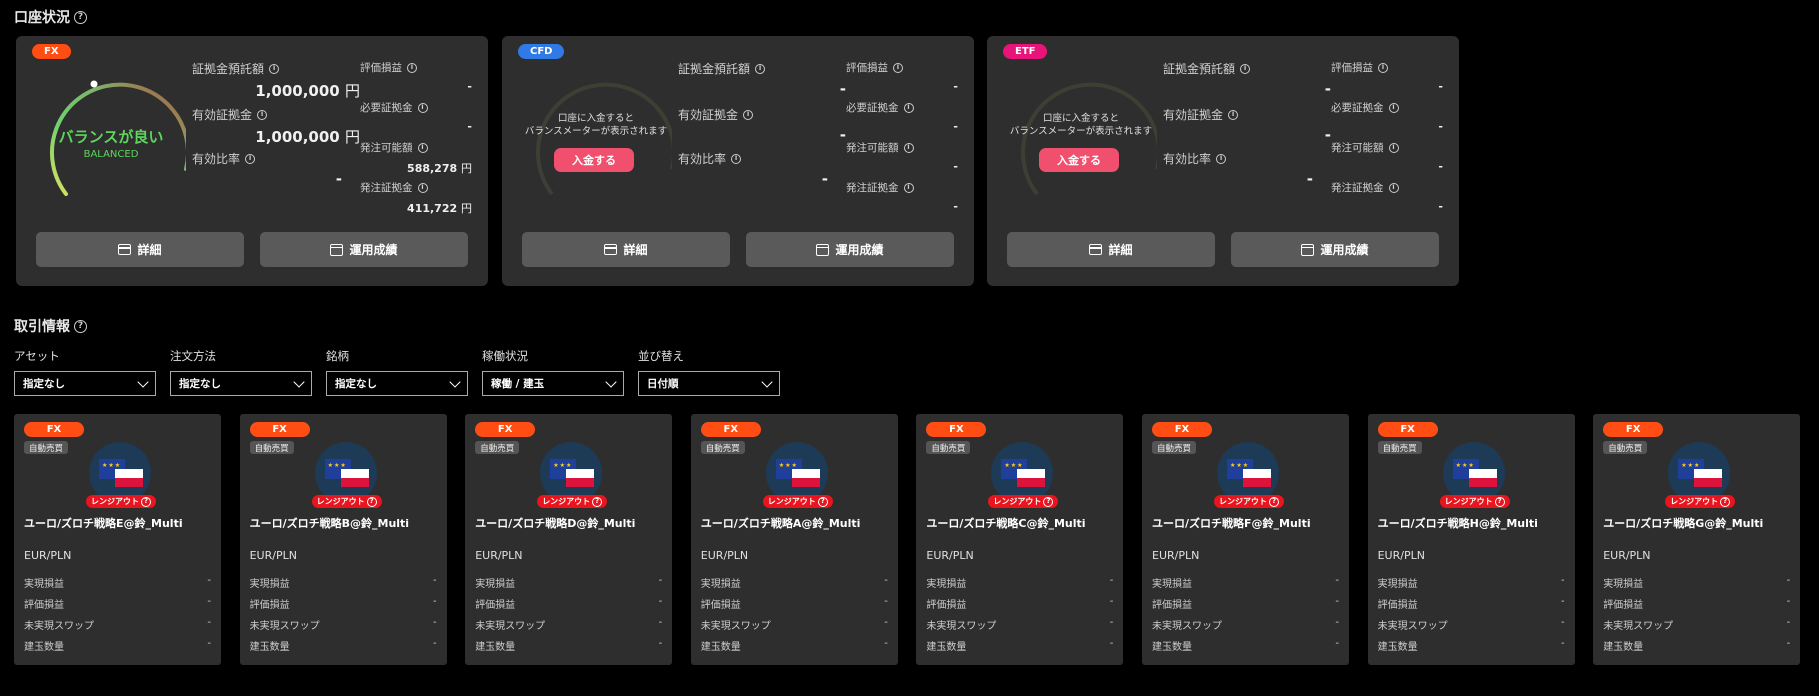 This screenshot has height=696, width=1819. I want to click on account-section-title-text: 口座状況, so click(42, 18).